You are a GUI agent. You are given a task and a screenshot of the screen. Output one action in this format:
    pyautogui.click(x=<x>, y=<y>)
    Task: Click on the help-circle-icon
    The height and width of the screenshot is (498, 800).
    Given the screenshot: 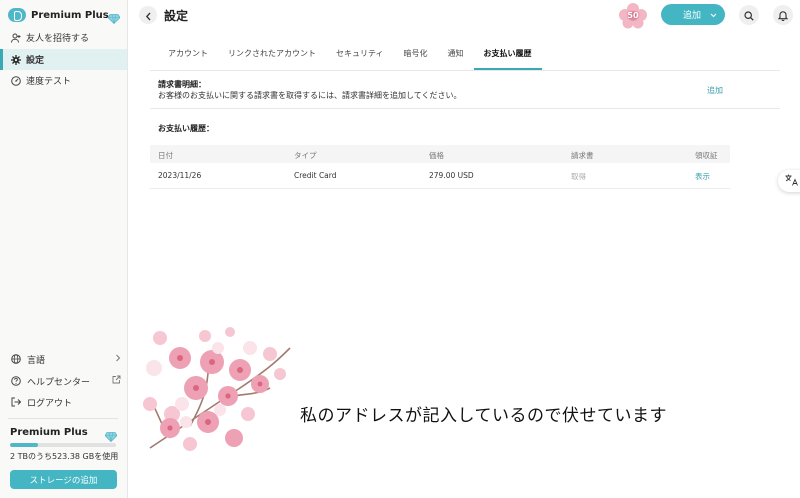 What is the action you would take?
    pyautogui.click(x=16, y=381)
    